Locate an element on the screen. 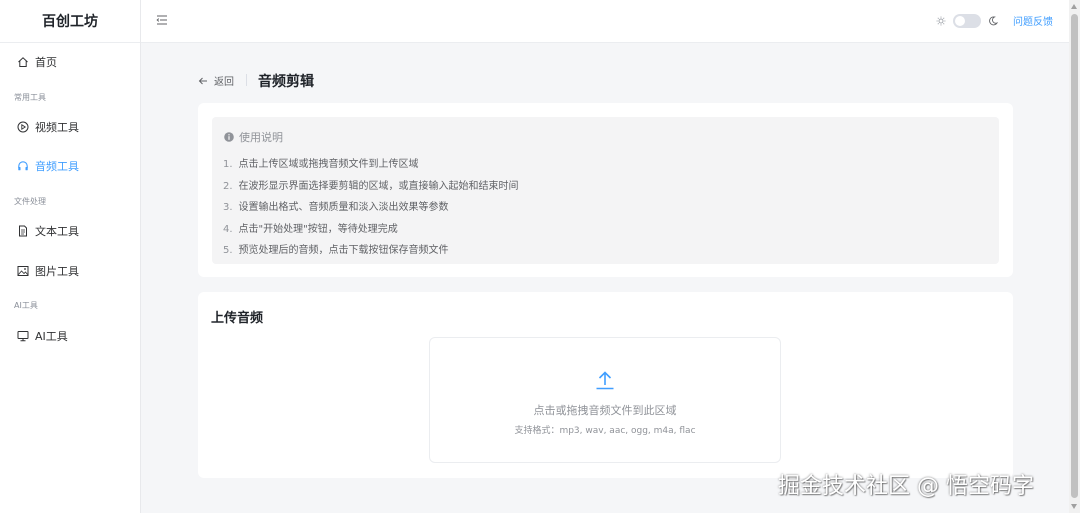 This screenshot has width=1080, height=513. sidebar-item-text: 文本工具 is located at coordinates (70, 231).